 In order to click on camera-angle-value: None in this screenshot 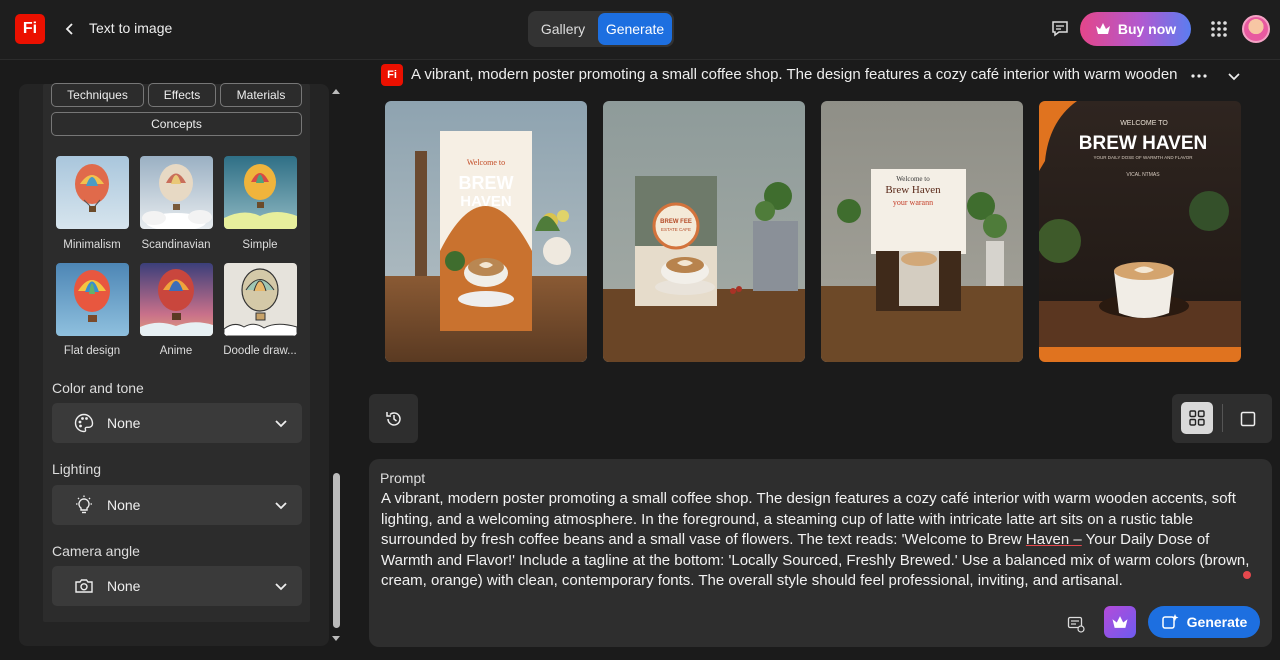, I will do `click(124, 586)`.